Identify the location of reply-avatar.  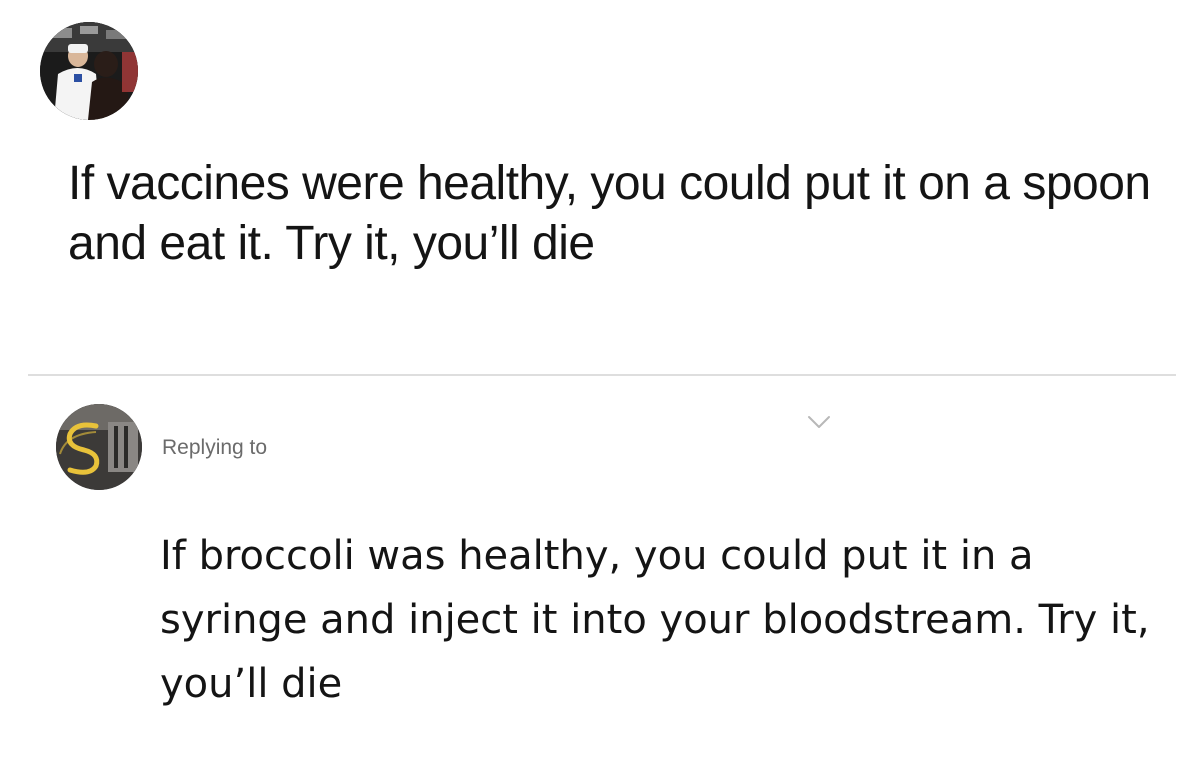
(99, 447).